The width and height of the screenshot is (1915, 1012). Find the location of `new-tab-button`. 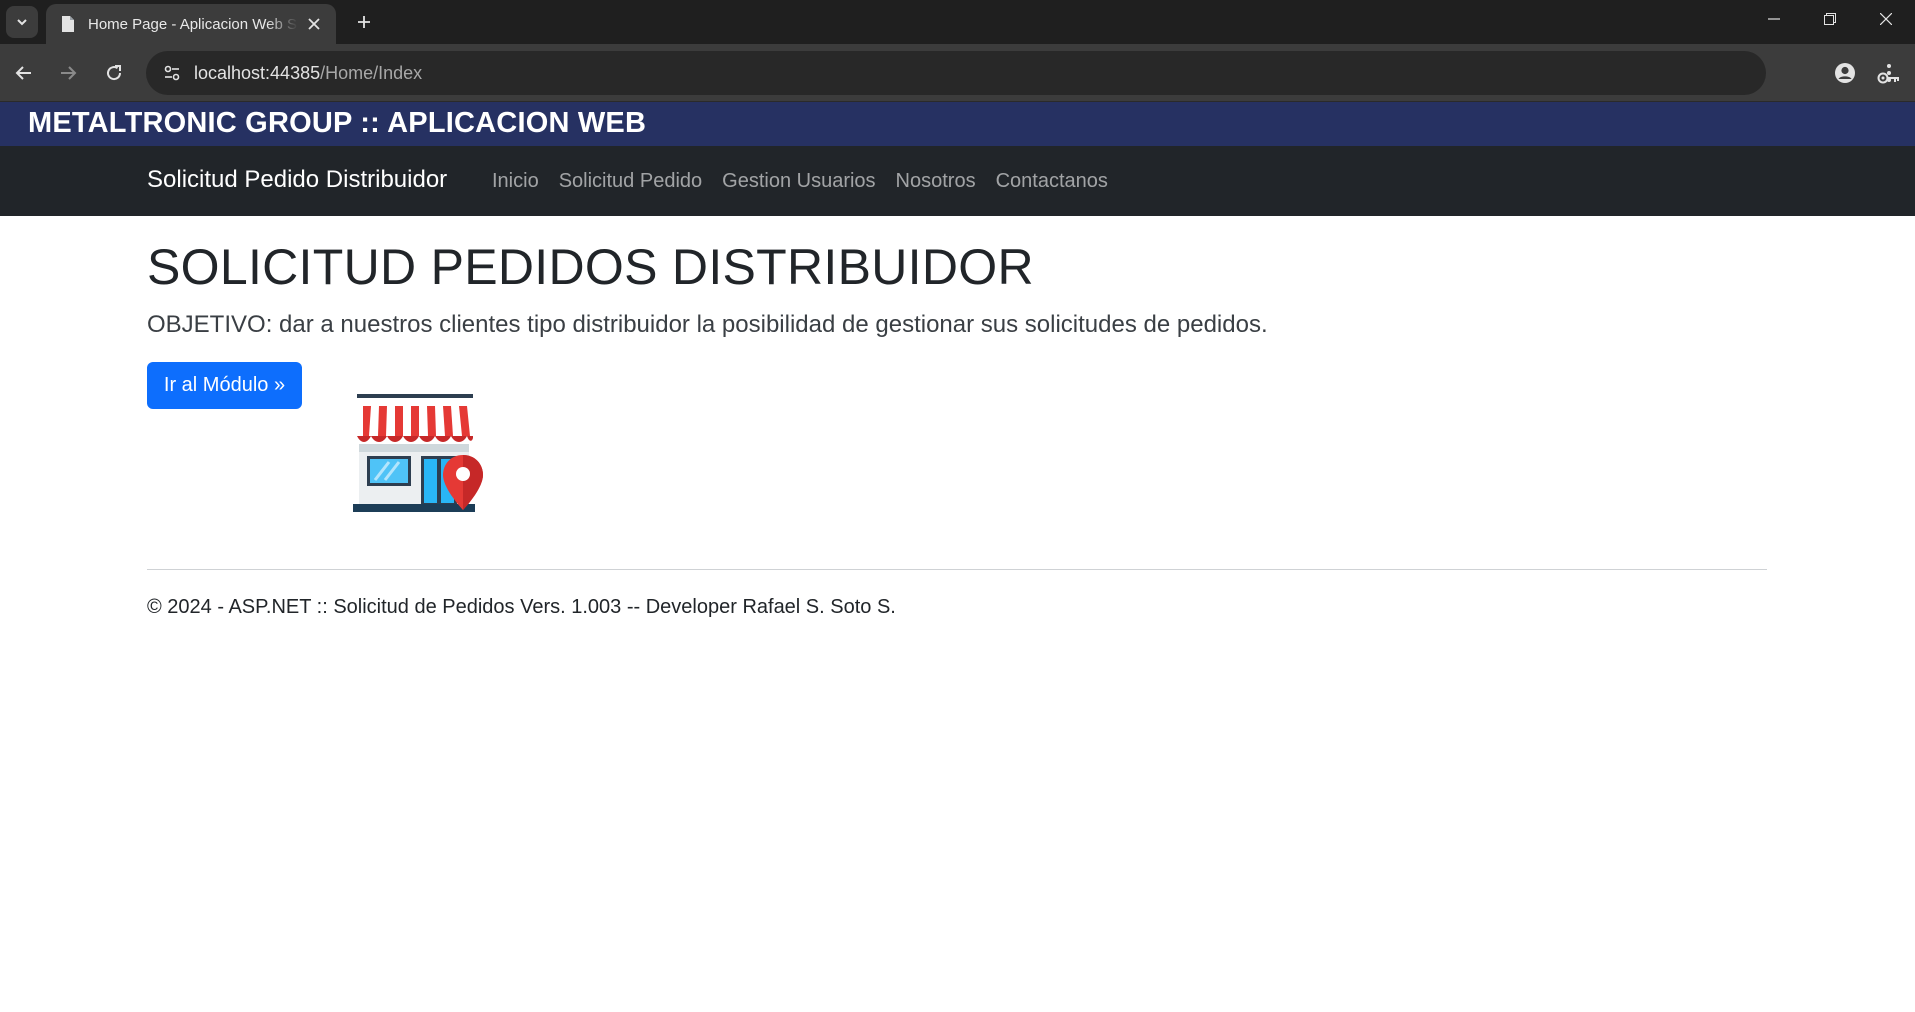

new-tab-button is located at coordinates (364, 22).